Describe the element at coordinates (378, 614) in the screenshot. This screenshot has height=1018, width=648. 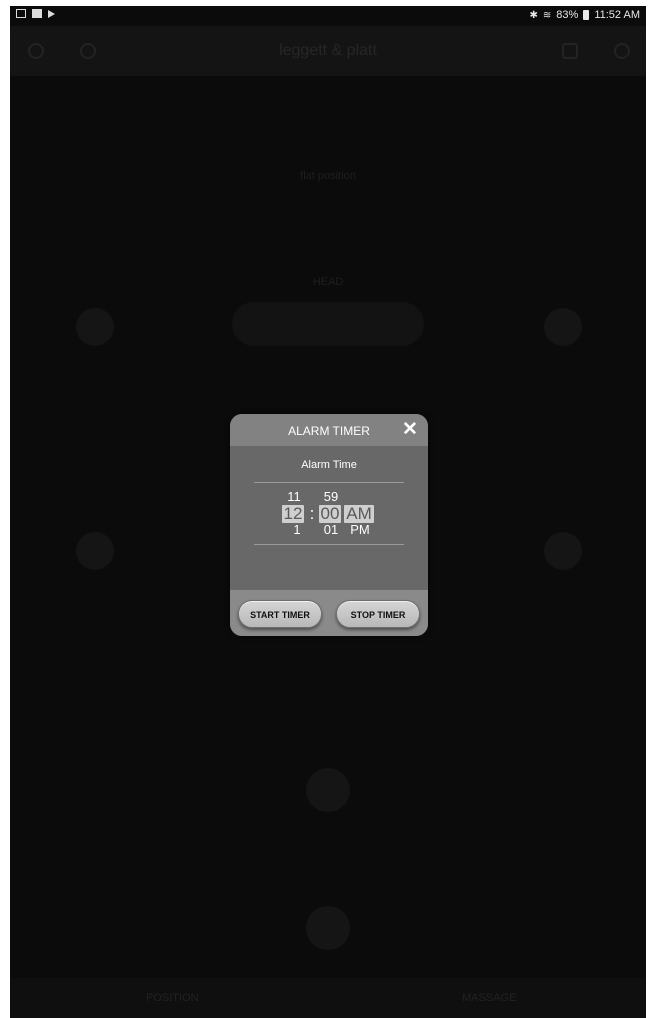
I see `stop-timer-button: STOP TIMER` at that location.